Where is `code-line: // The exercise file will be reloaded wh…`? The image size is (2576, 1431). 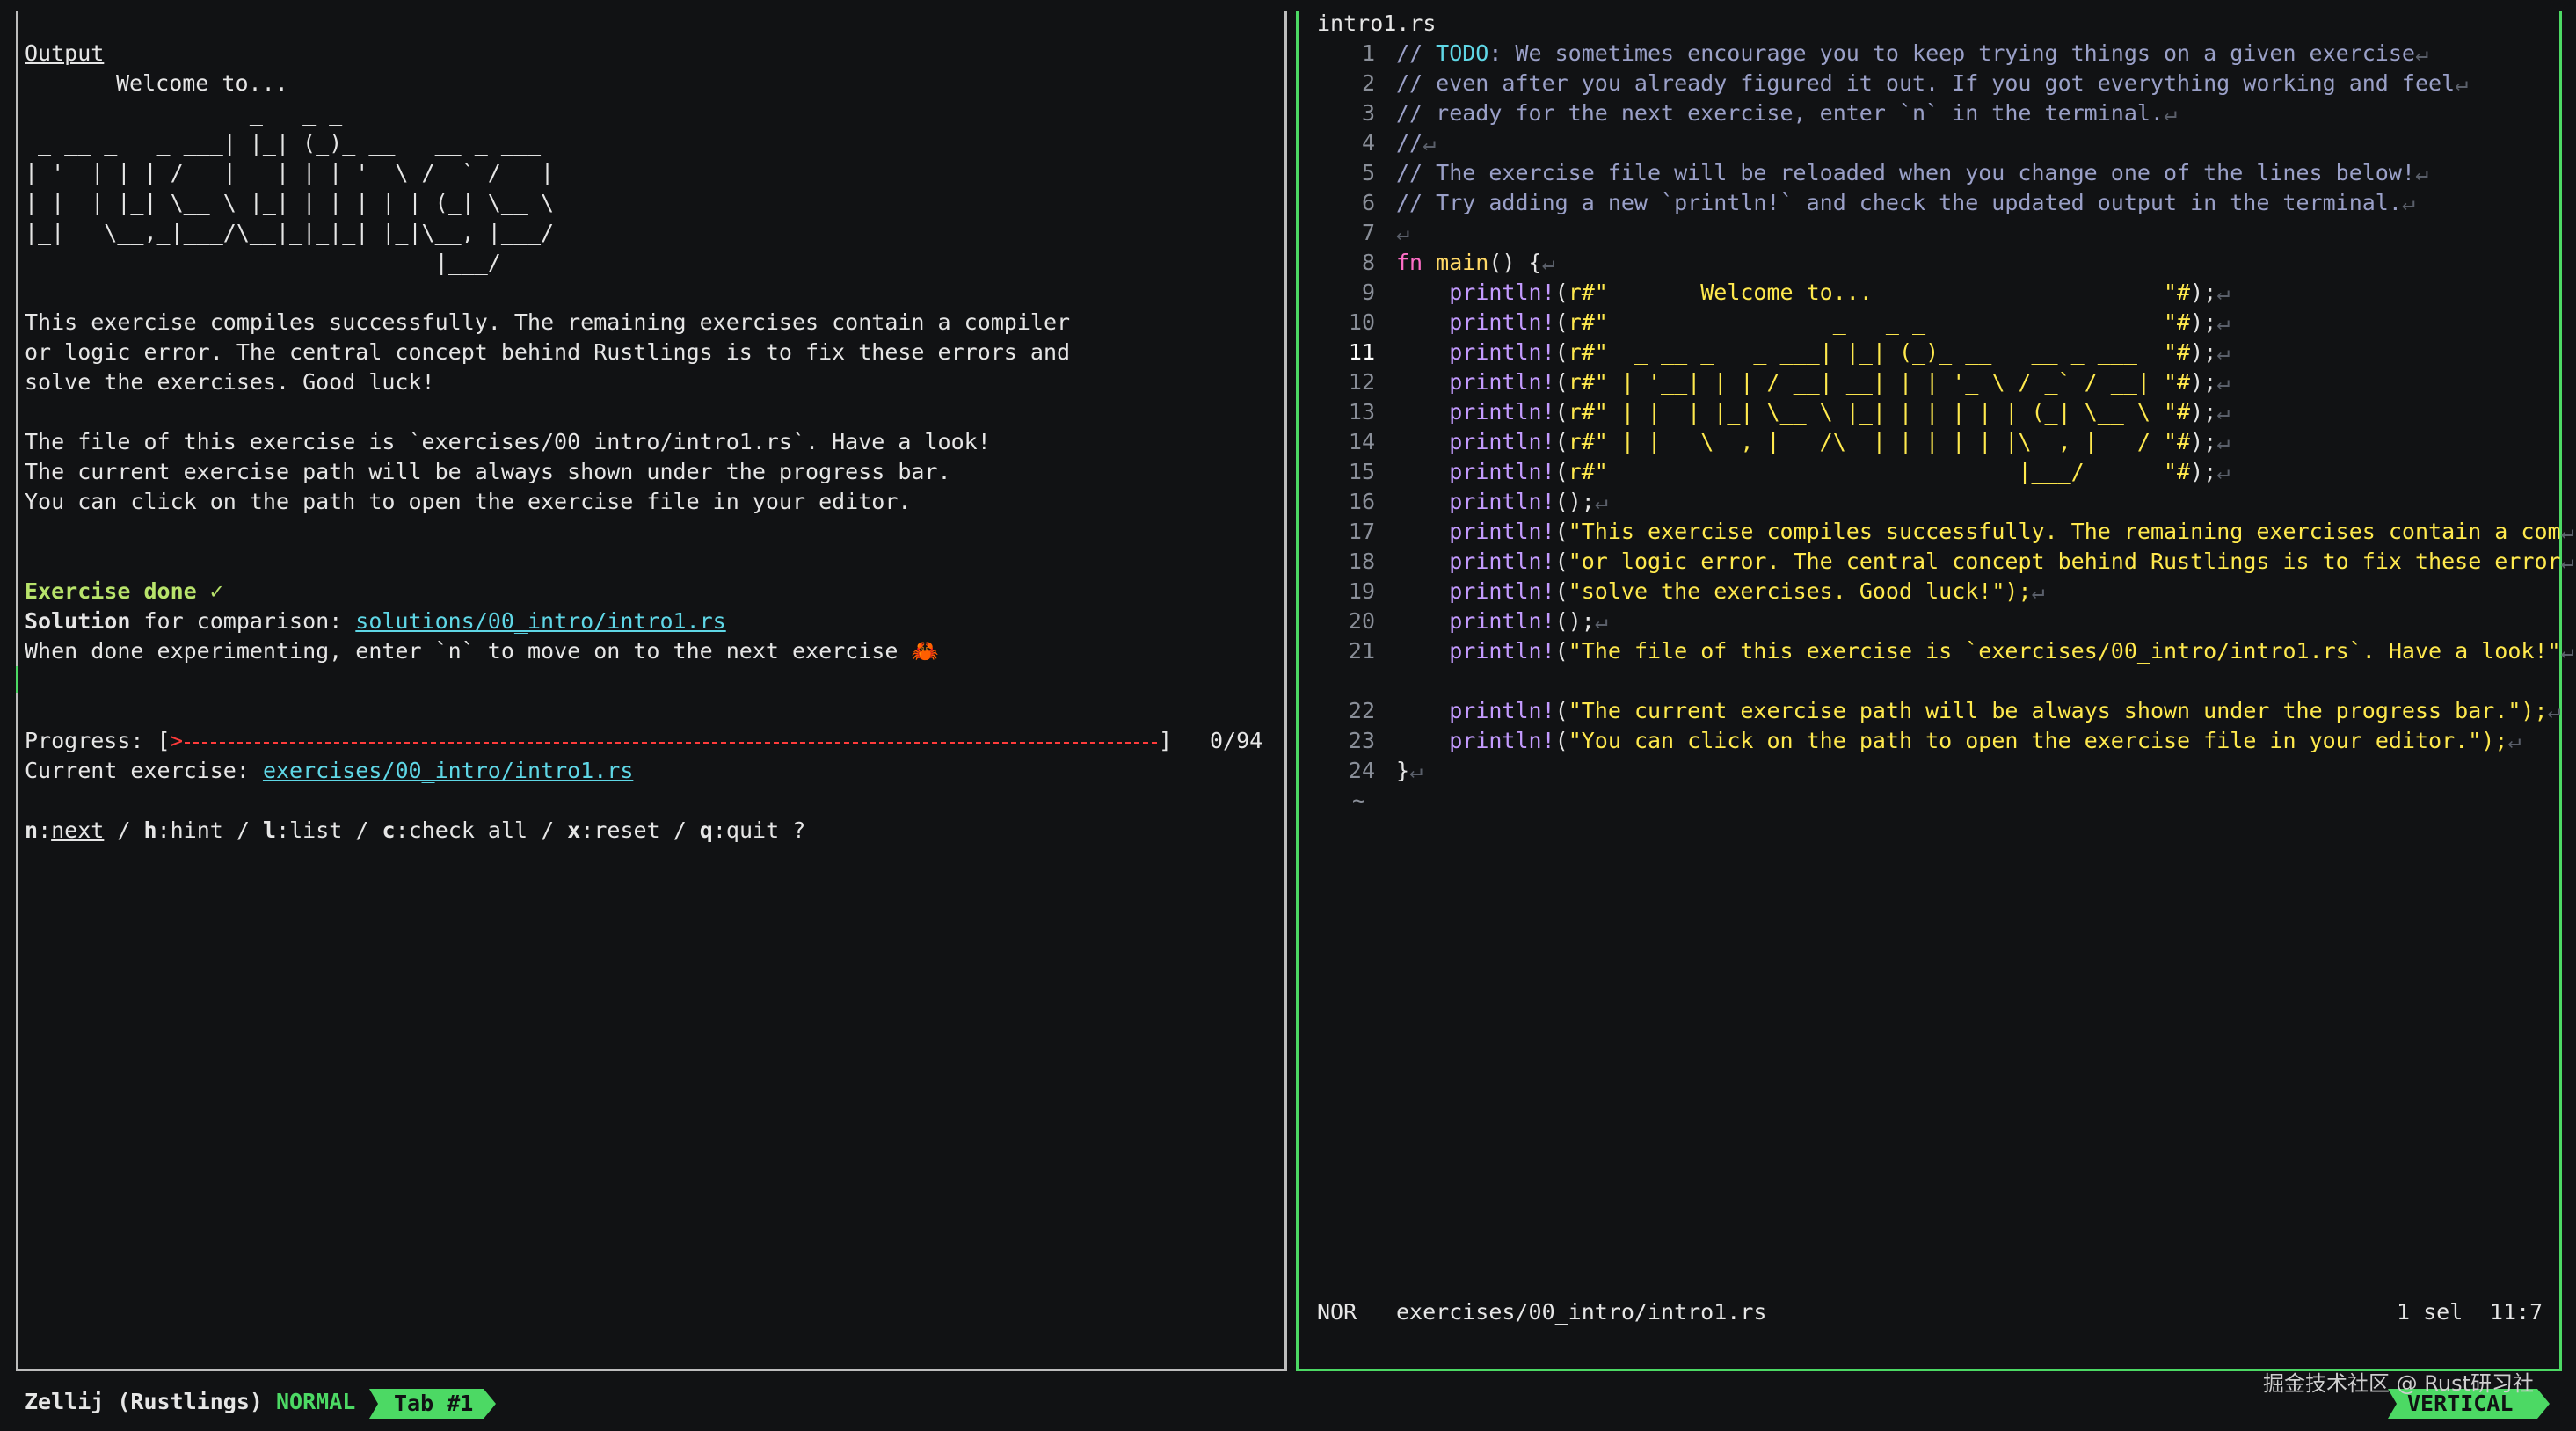 code-line: // The exercise file will be reloaded wh… is located at coordinates (1912, 173).